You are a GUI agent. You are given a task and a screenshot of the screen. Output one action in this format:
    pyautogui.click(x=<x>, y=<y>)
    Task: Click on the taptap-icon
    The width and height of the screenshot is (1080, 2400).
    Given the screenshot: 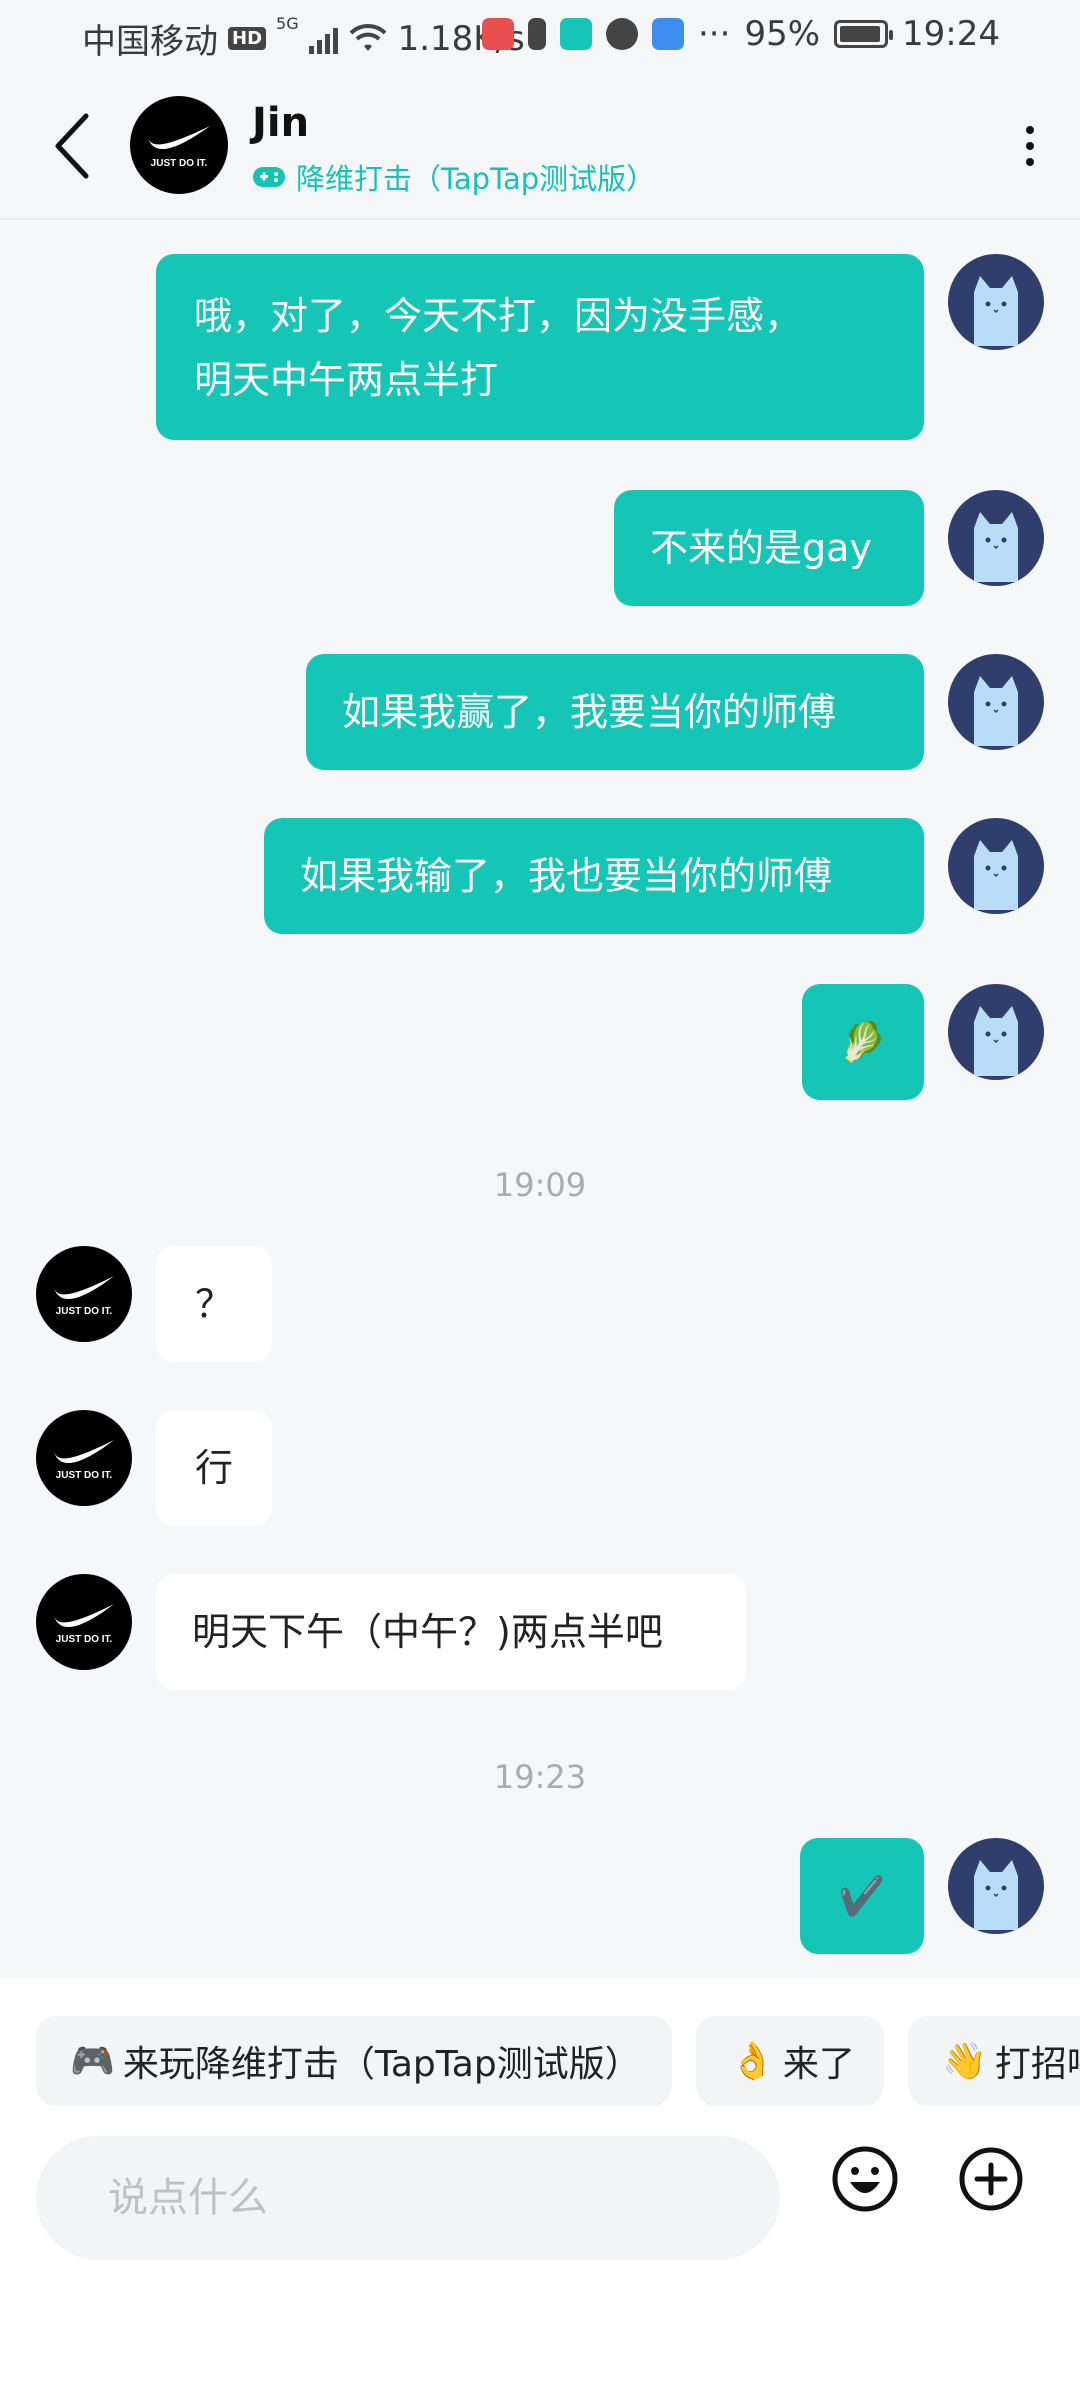 What is the action you would take?
    pyautogui.click(x=576, y=34)
    